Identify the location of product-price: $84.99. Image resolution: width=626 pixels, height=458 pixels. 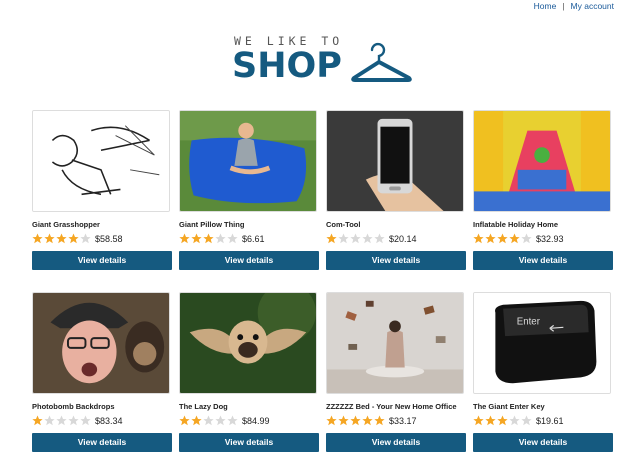
(256, 420).